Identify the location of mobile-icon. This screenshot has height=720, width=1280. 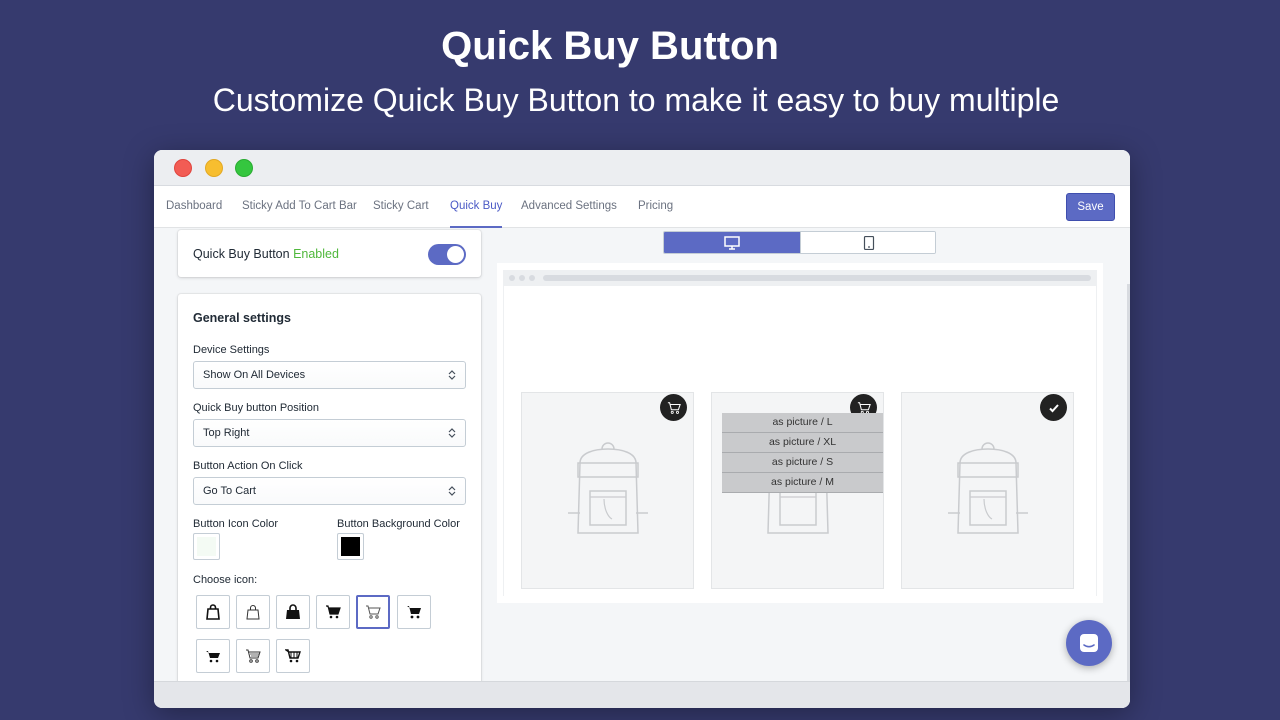
(868, 242).